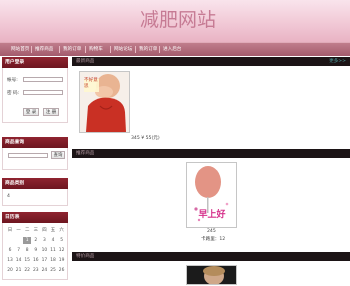 The height and width of the screenshot is (286, 350). Describe the element at coordinates (36, 260) in the screenshot. I see `calendar-day: 16` at that location.